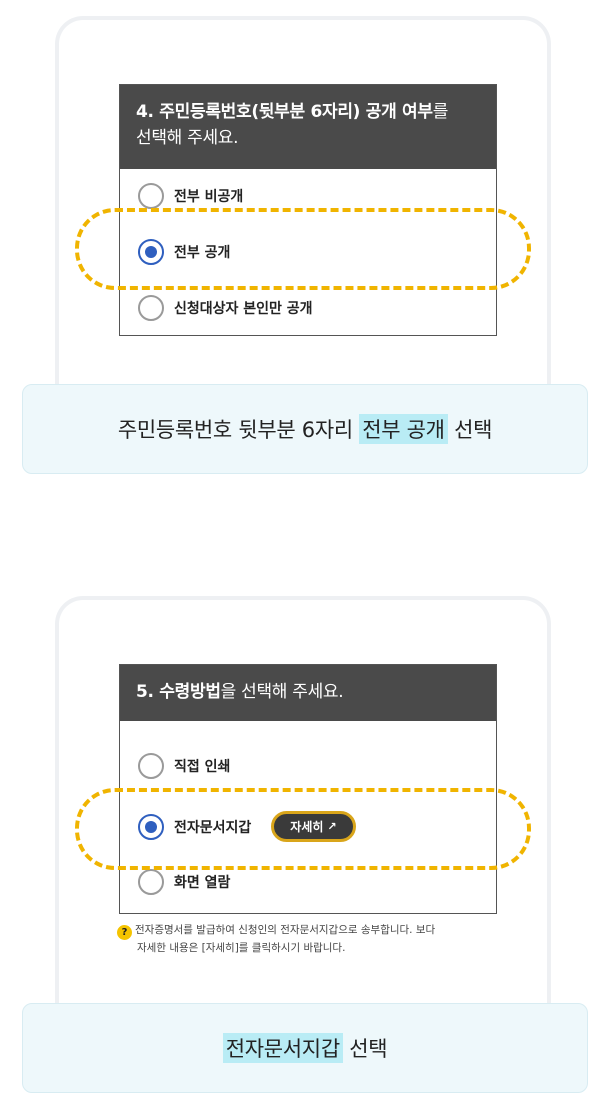 The image size is (600, 1112). I want to click on option-label: 직접 인쇄, so click(202, 767).